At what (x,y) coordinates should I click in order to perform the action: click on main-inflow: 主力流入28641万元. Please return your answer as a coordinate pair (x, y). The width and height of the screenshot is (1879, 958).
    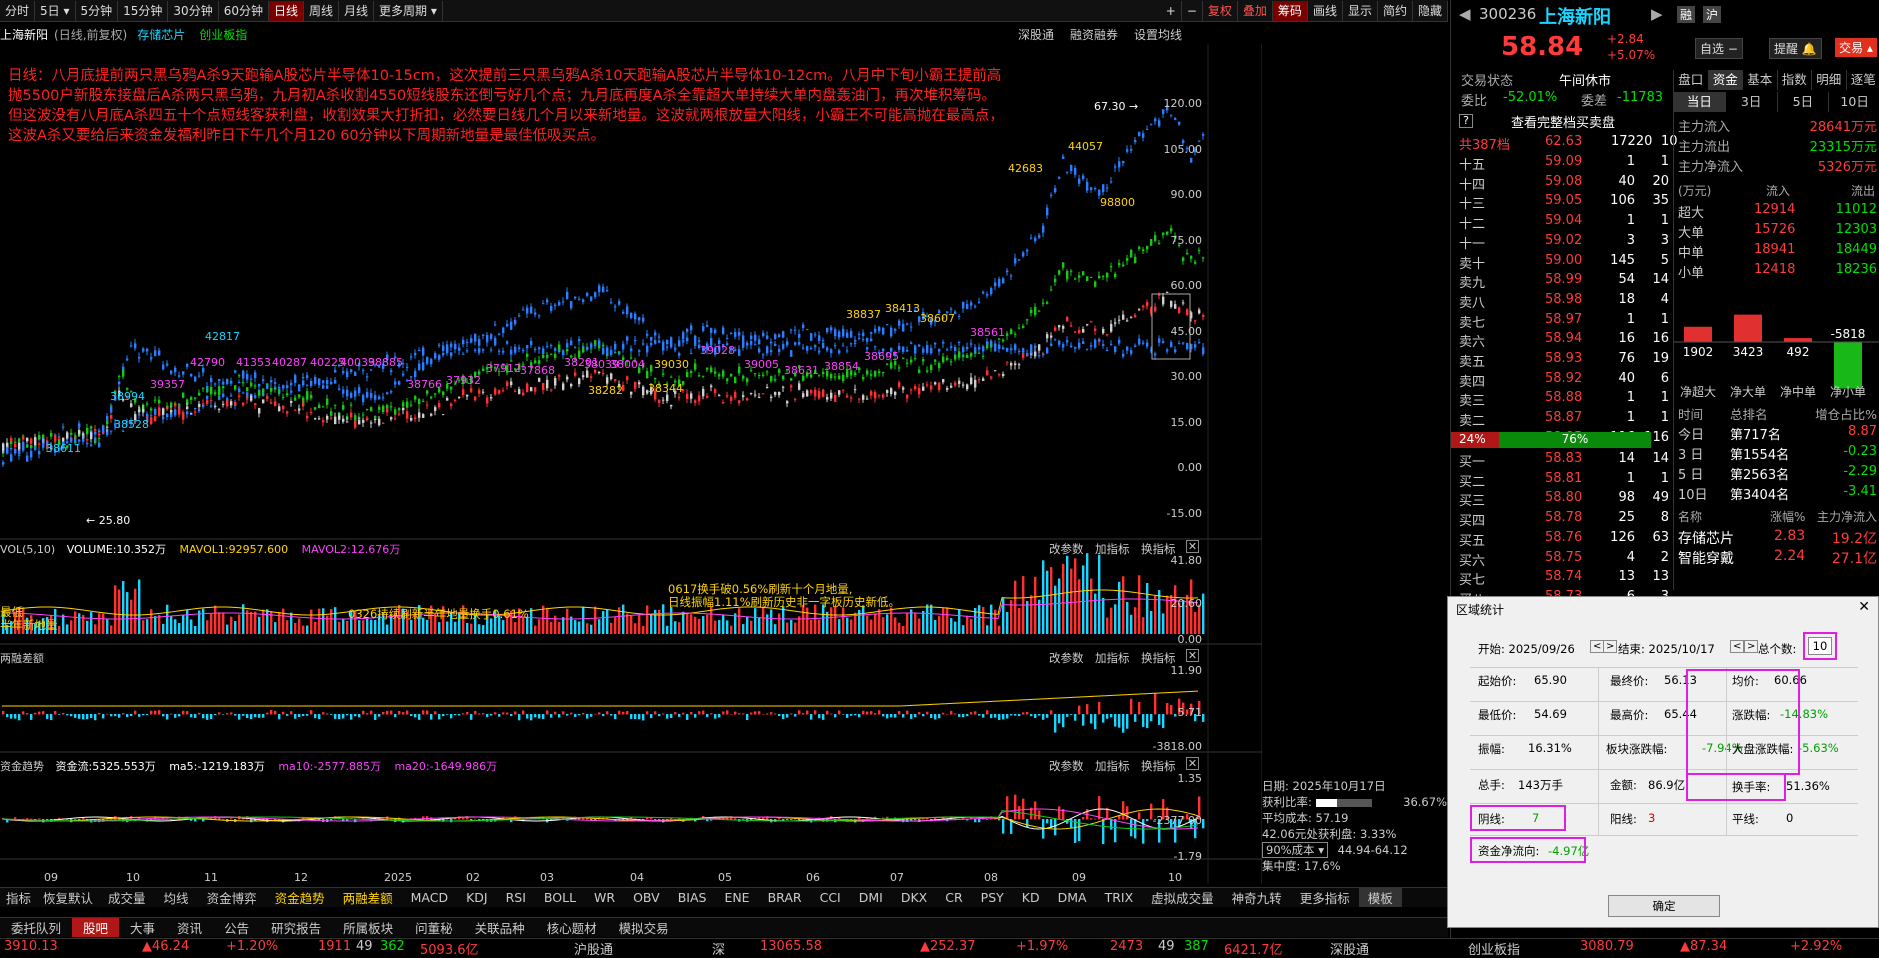
    Looking at the image, I should click on (1776, 125).